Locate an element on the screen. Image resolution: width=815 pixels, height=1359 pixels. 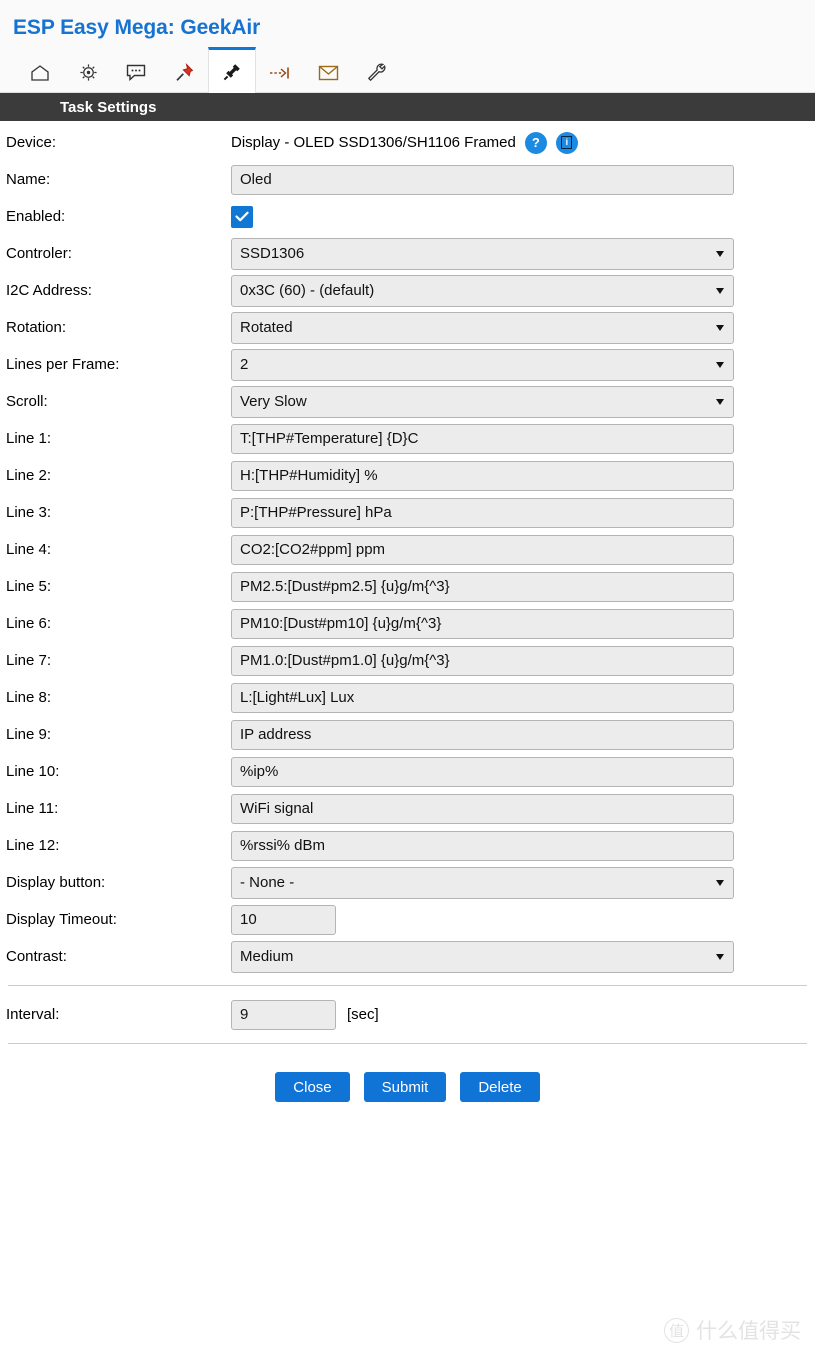
label-interval: Interval: is located at coordinates (33, 1014).